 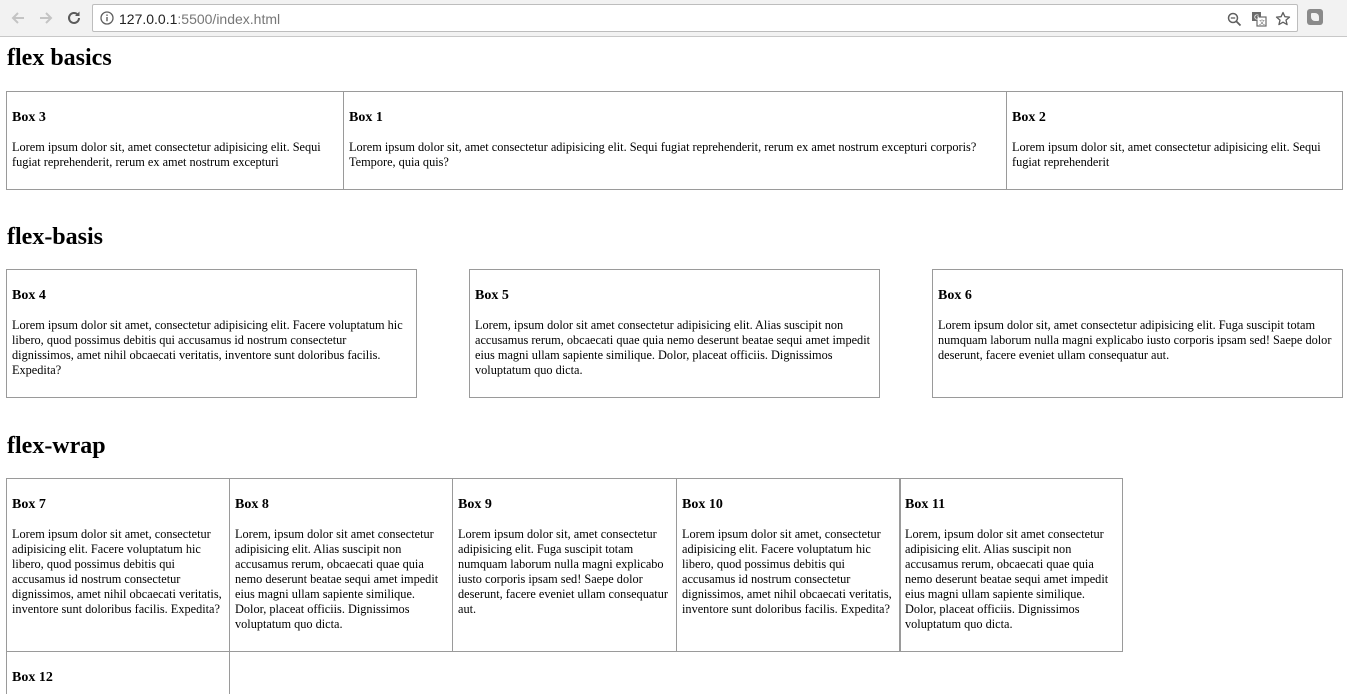 What do you see at coordinates (118, 672) in the screenshot?
I see `box-12: Box 12` at bounding box center [118, 672].